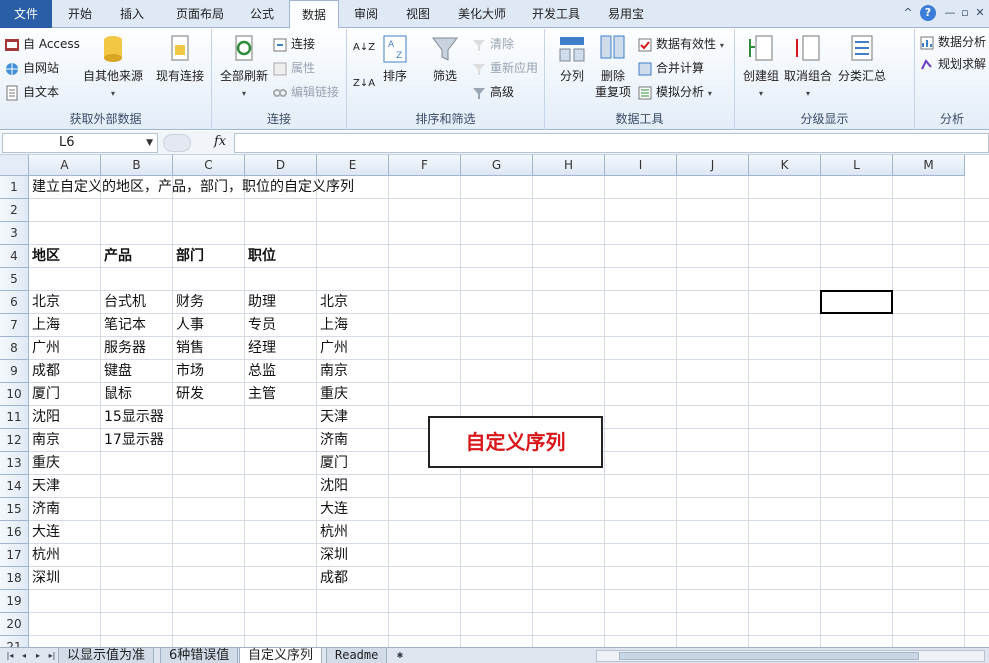 The image size is (989, 663). What do you see at coordinates (52, 655) in the screenshot?
I see `last-sheet-icon: ▸|` at bounding box center [52, 655].